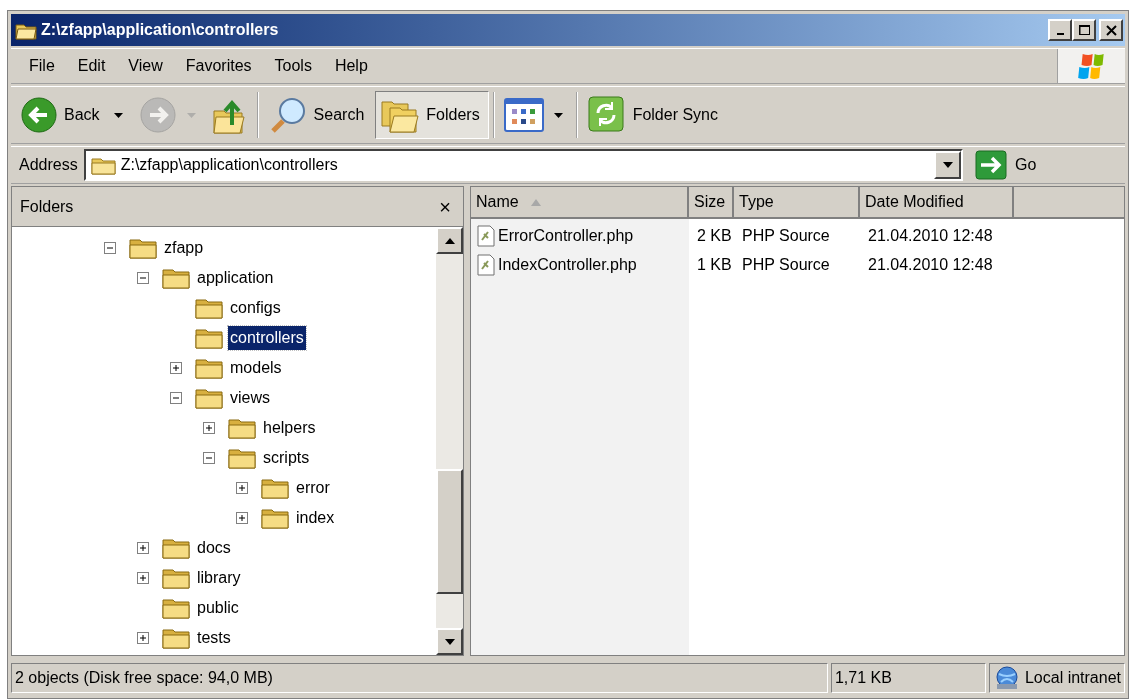 The width and height of the screenshot is (1129, 699). Describe the element at coordinates (606, 115) in the screenshot. I see `sync-icon` at that location.